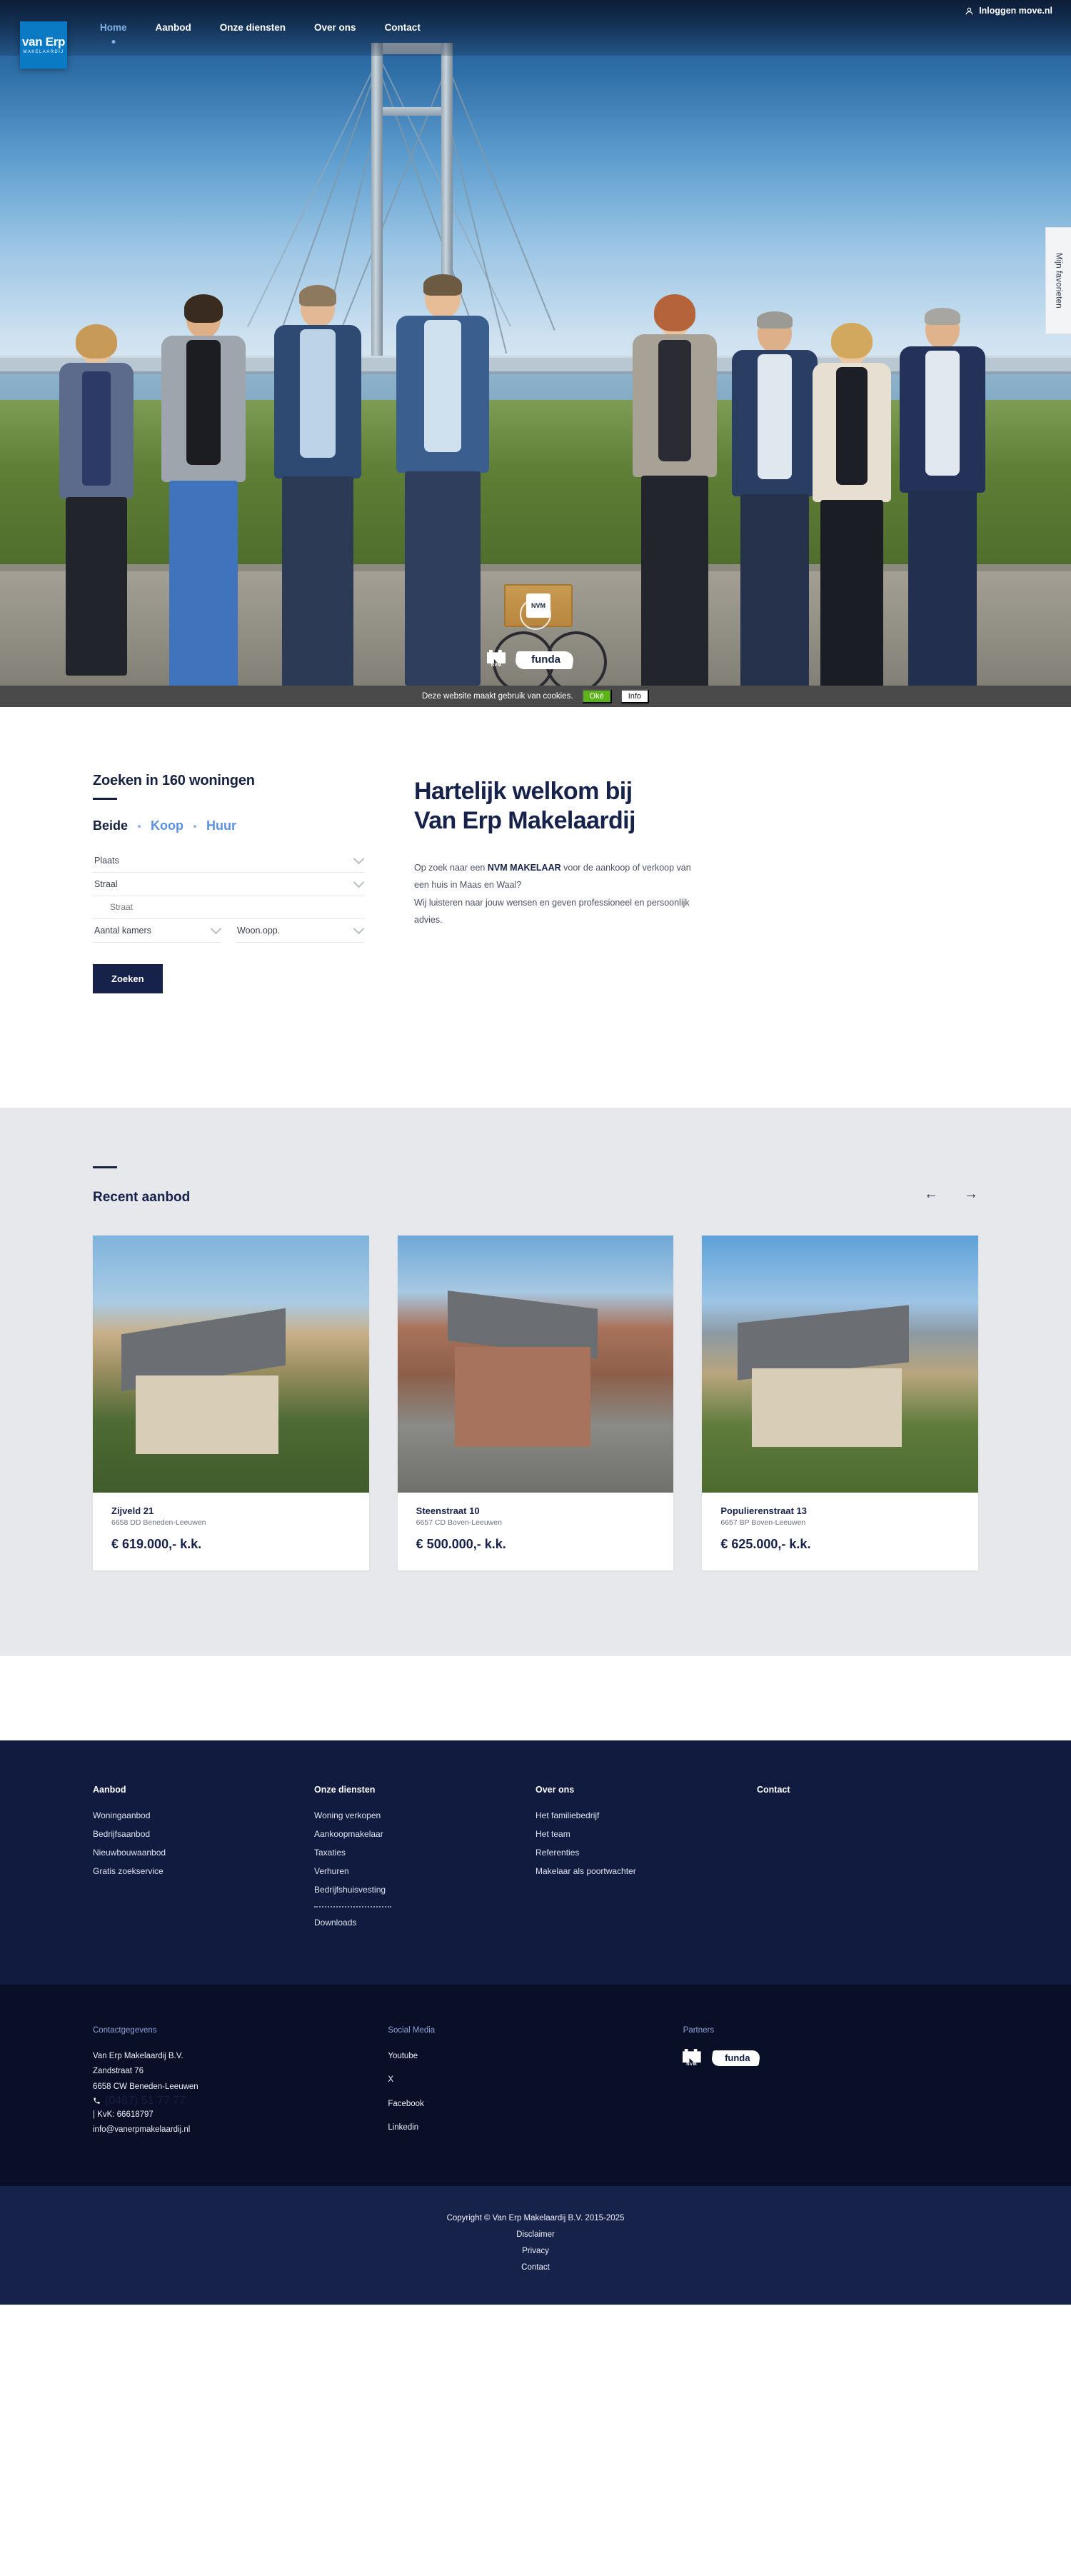 The width and height of the screenshot is (1071, 2576). I want to click on login-label: Inloggen move.nl, so click(1015, 11).